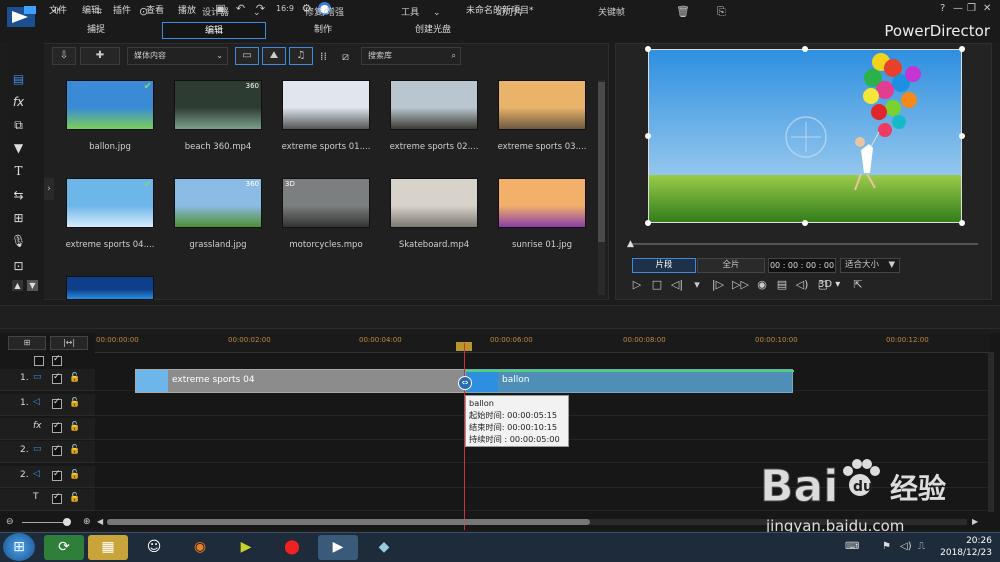  I want to click on timeline-scroll-thumb, so click(348, 522).